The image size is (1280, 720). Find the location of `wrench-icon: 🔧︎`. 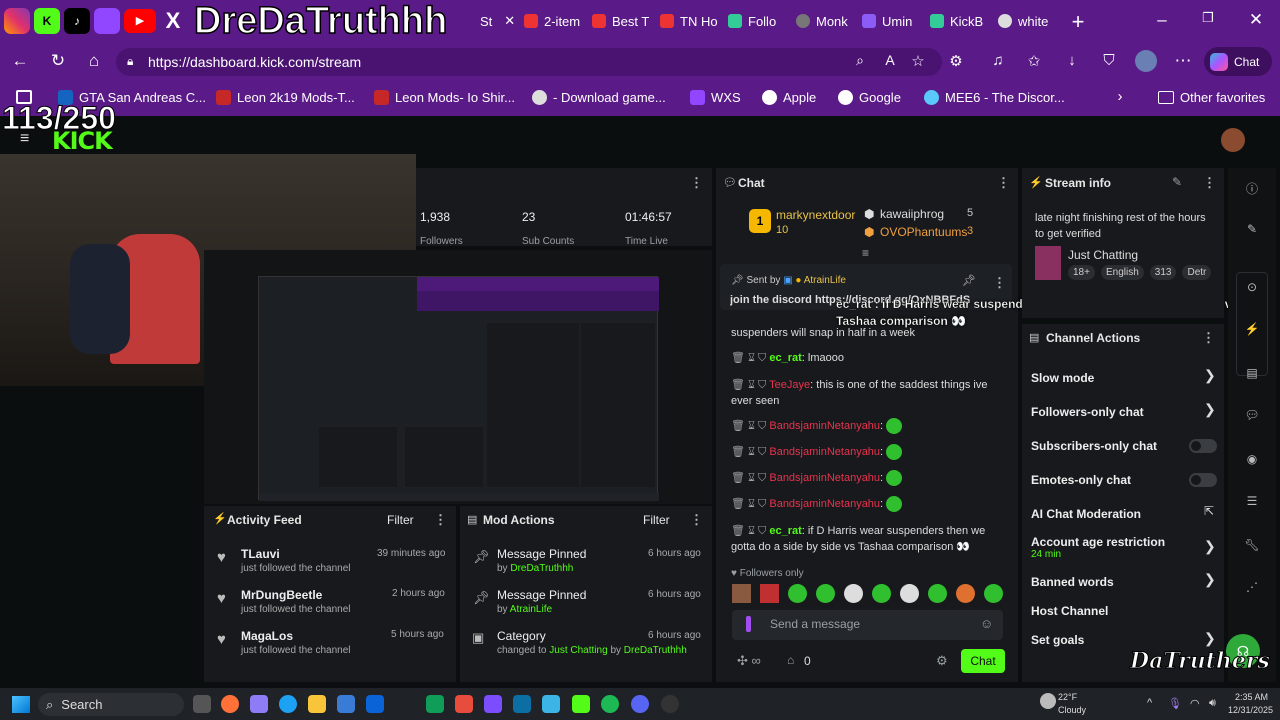

wrench-icon: 🔧︎ is located at coordinates (1252, 548).